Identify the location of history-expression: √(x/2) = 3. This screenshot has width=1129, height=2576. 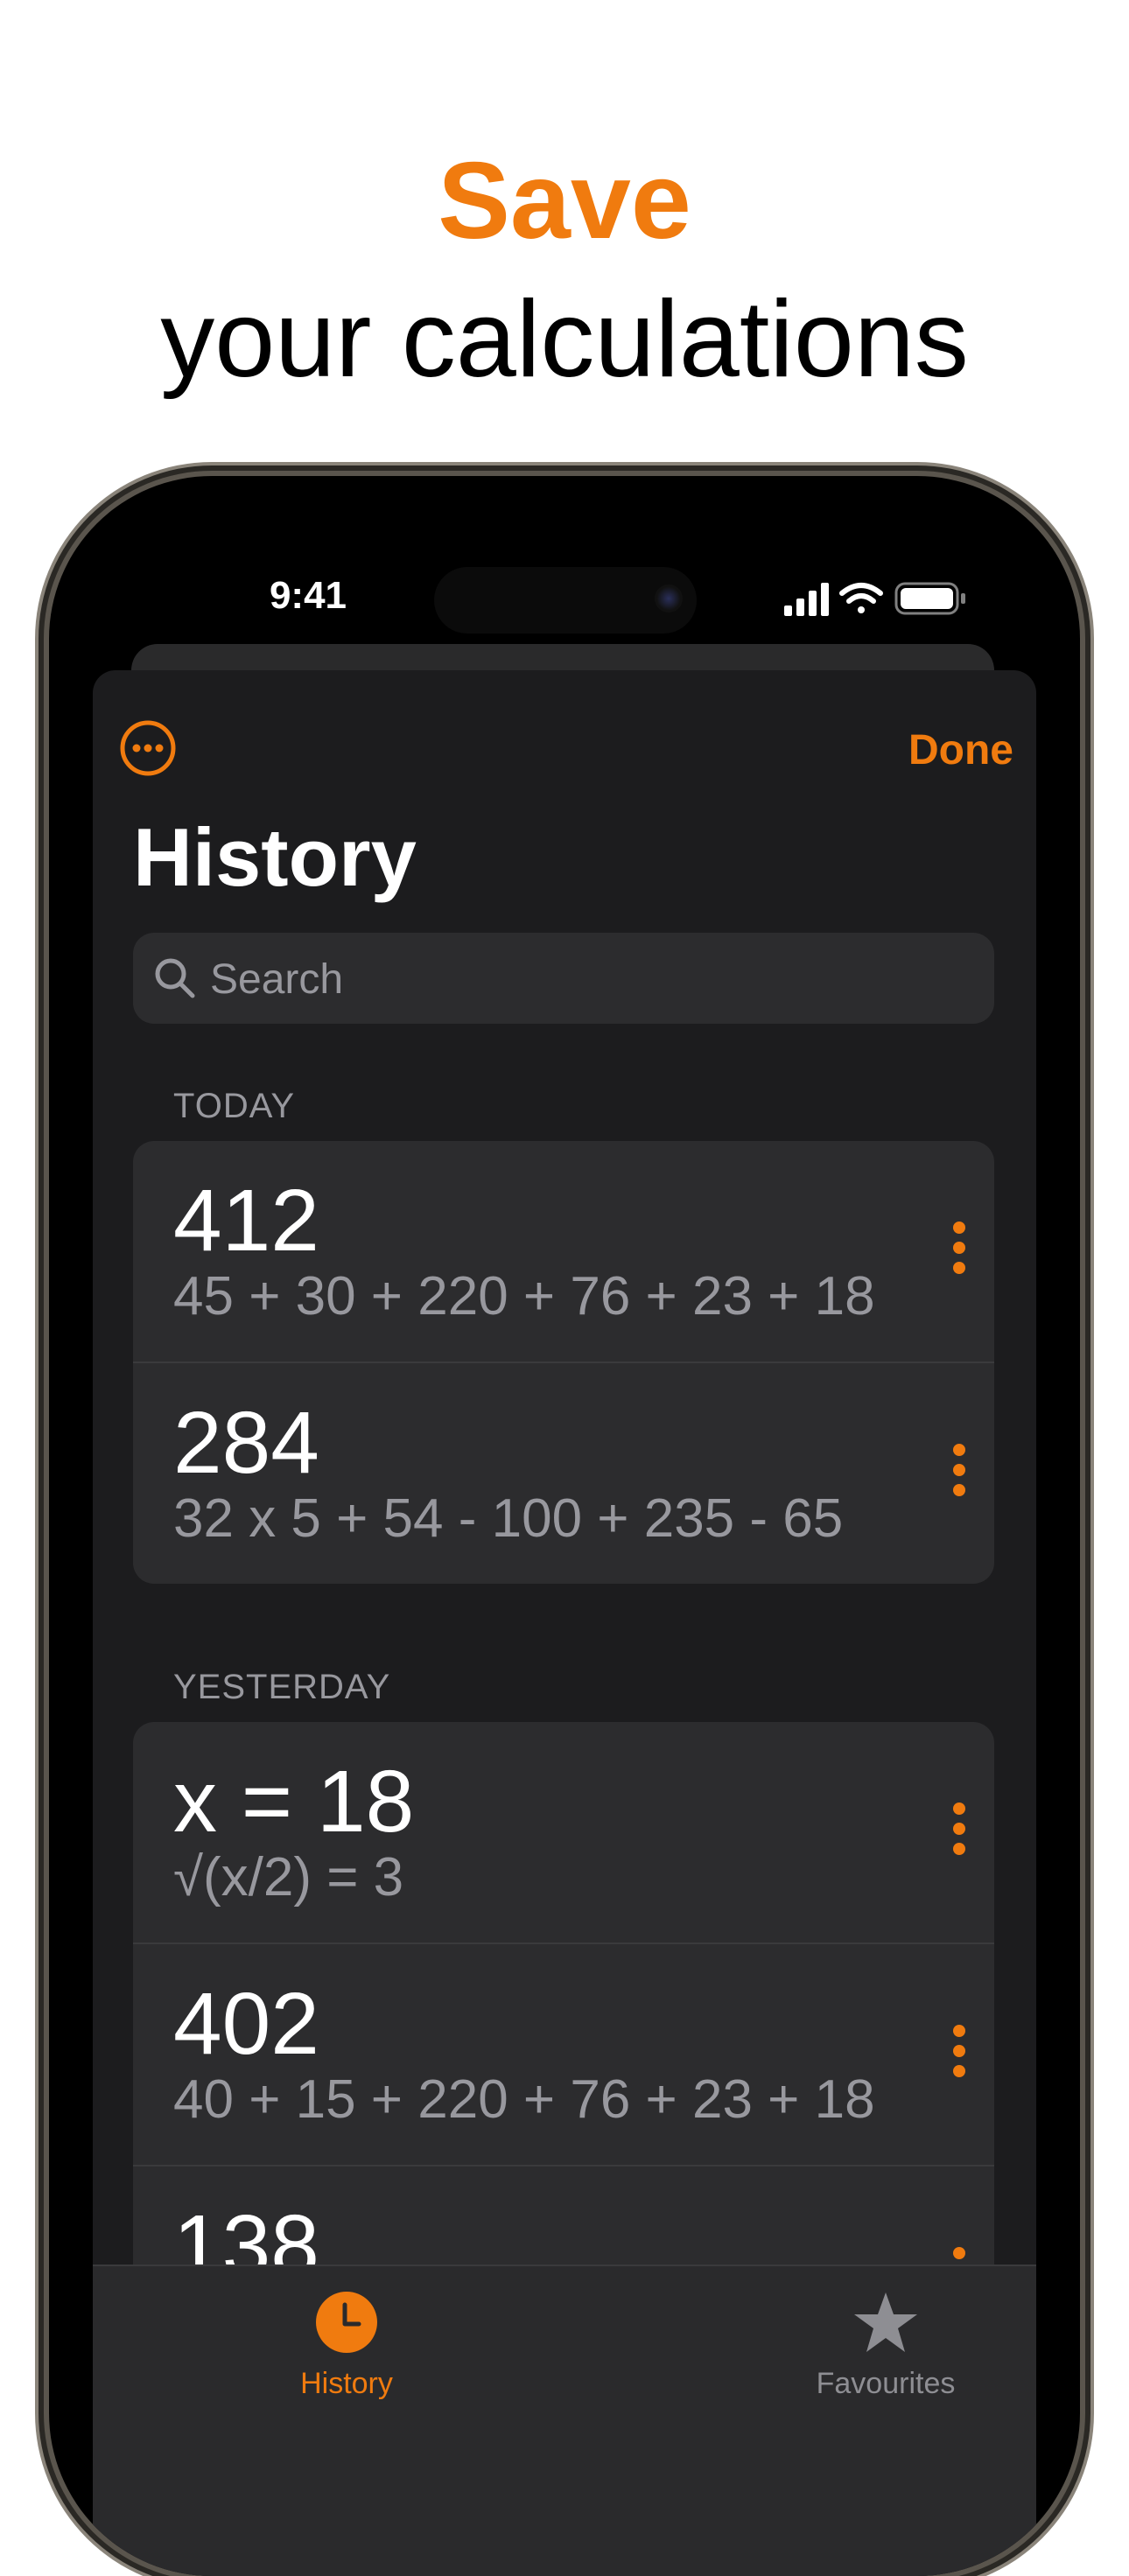
(288, 1877).